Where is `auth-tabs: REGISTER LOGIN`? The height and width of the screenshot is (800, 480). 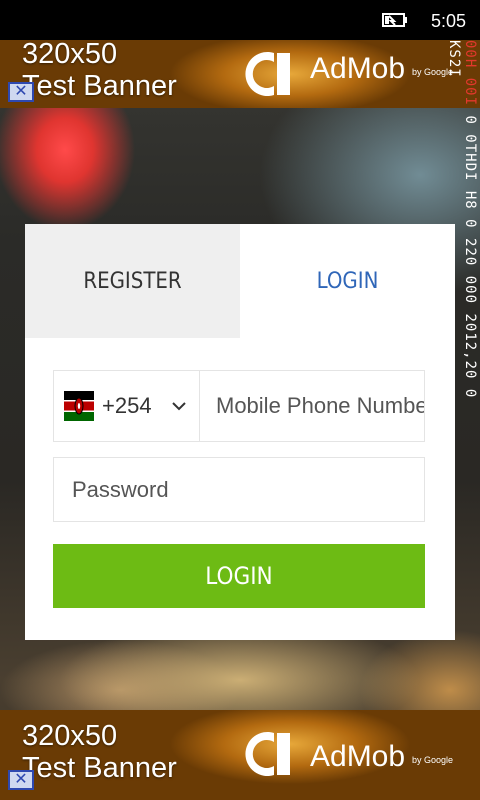 auth-tabs: REGISTER LOGIN is located at coordinates (240, 281).